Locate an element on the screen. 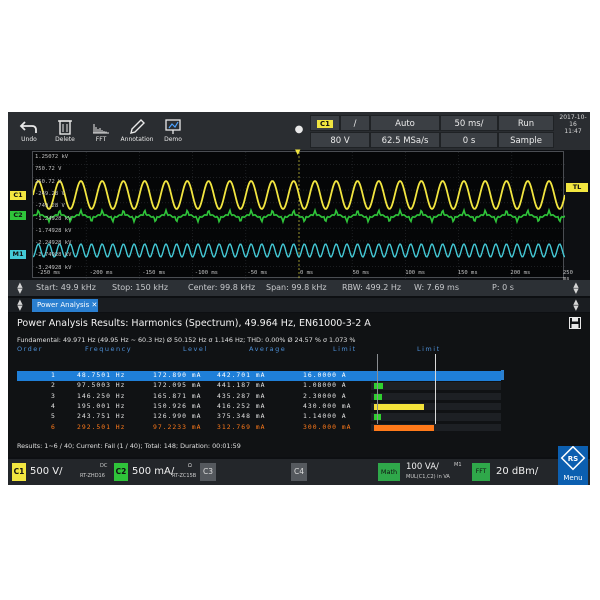 The height and width of the screenshot is (600, 600). save-icon is located at coordinates (575, 323).